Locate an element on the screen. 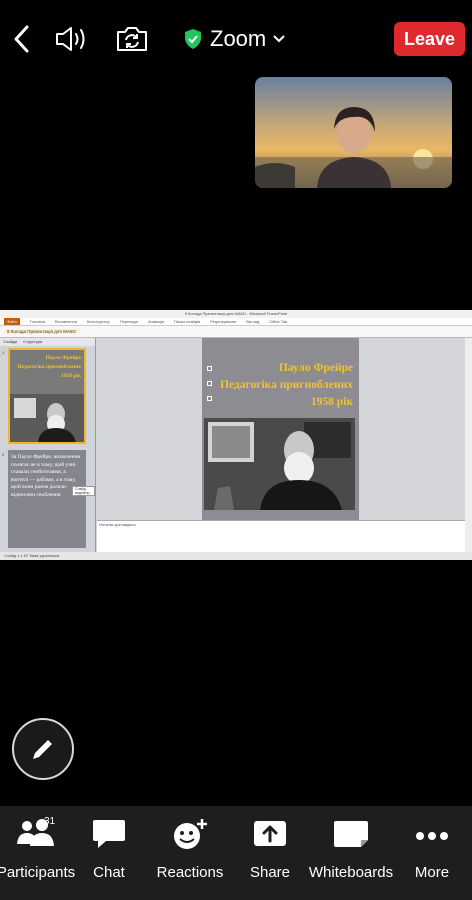 Image resolution: width=472 pixels, height=900 pixels. top-bar: Zoom Leave is located at coordinates (236, 36).